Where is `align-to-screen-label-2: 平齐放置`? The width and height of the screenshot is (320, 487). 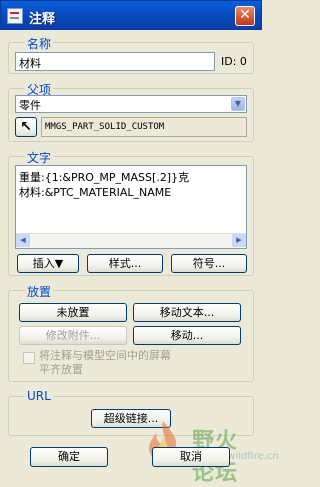
align-to-screen-label-2: 平齐放置 is located at coordinates (61, 369).